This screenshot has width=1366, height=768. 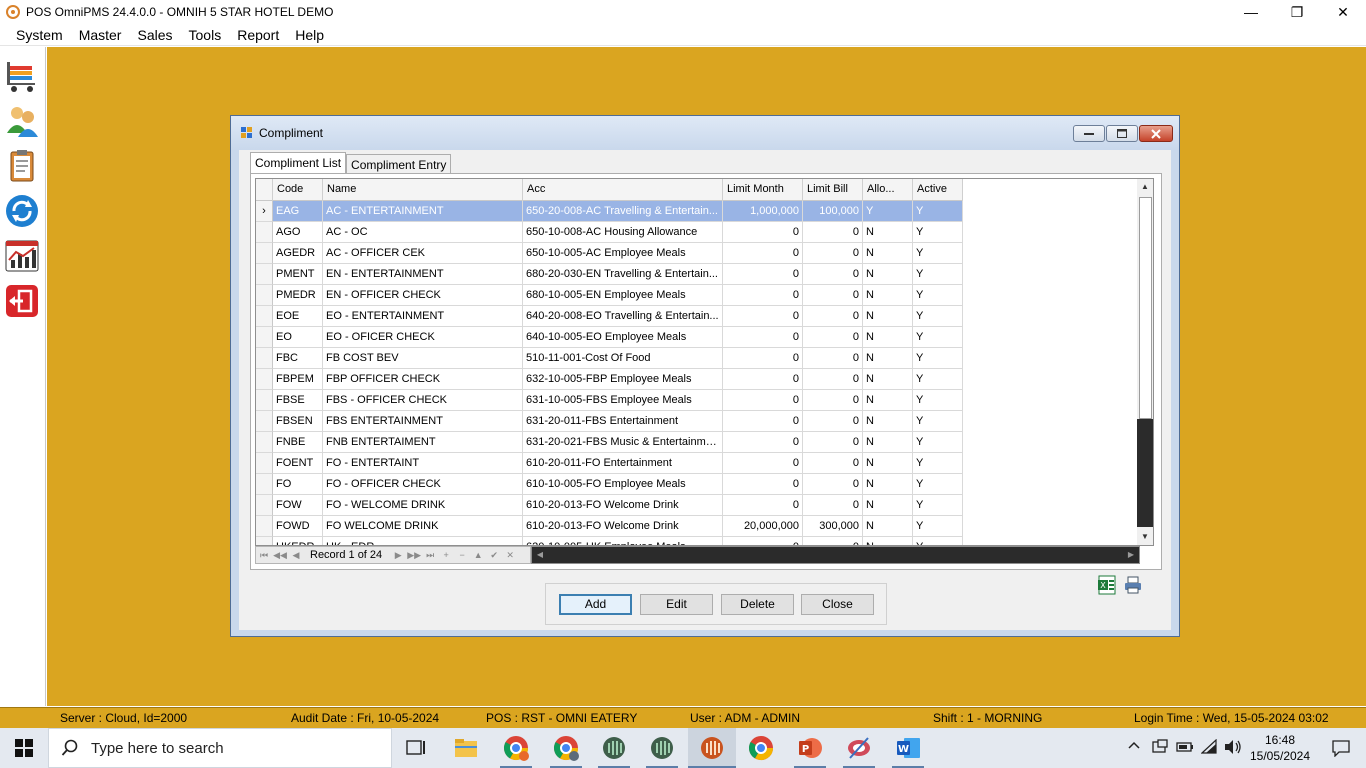 I want to click on cell-name: FO WELCOME DRINK, so click(x=423, y=526).